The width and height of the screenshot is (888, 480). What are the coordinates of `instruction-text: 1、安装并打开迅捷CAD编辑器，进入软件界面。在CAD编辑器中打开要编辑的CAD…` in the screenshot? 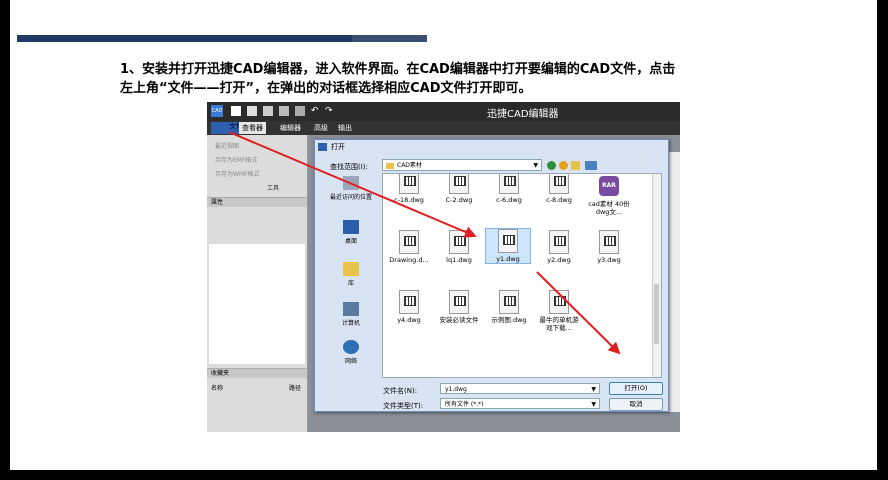 It's located at (445, 79).